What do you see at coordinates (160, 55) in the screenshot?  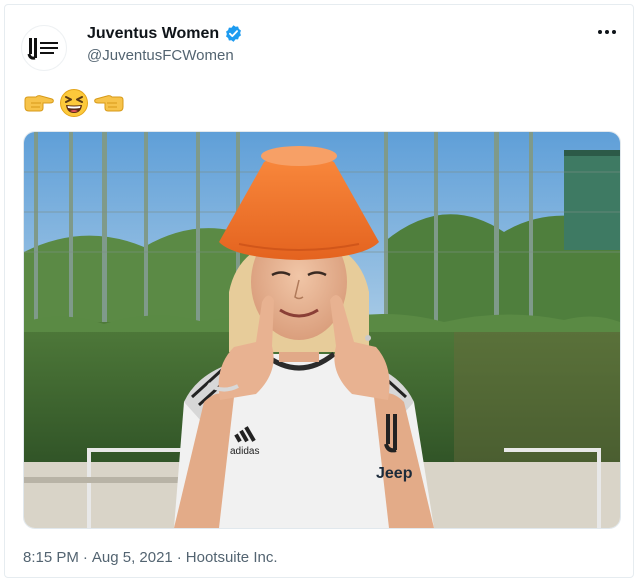 I see `account-handle: @JuventusFCWomen` at bounding box center [160, 55].